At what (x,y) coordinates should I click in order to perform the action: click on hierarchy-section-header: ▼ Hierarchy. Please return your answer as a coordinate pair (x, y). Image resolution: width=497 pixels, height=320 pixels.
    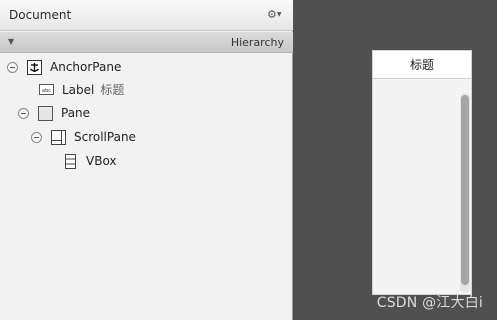
    Looking at the image, I should click on (146, 42).